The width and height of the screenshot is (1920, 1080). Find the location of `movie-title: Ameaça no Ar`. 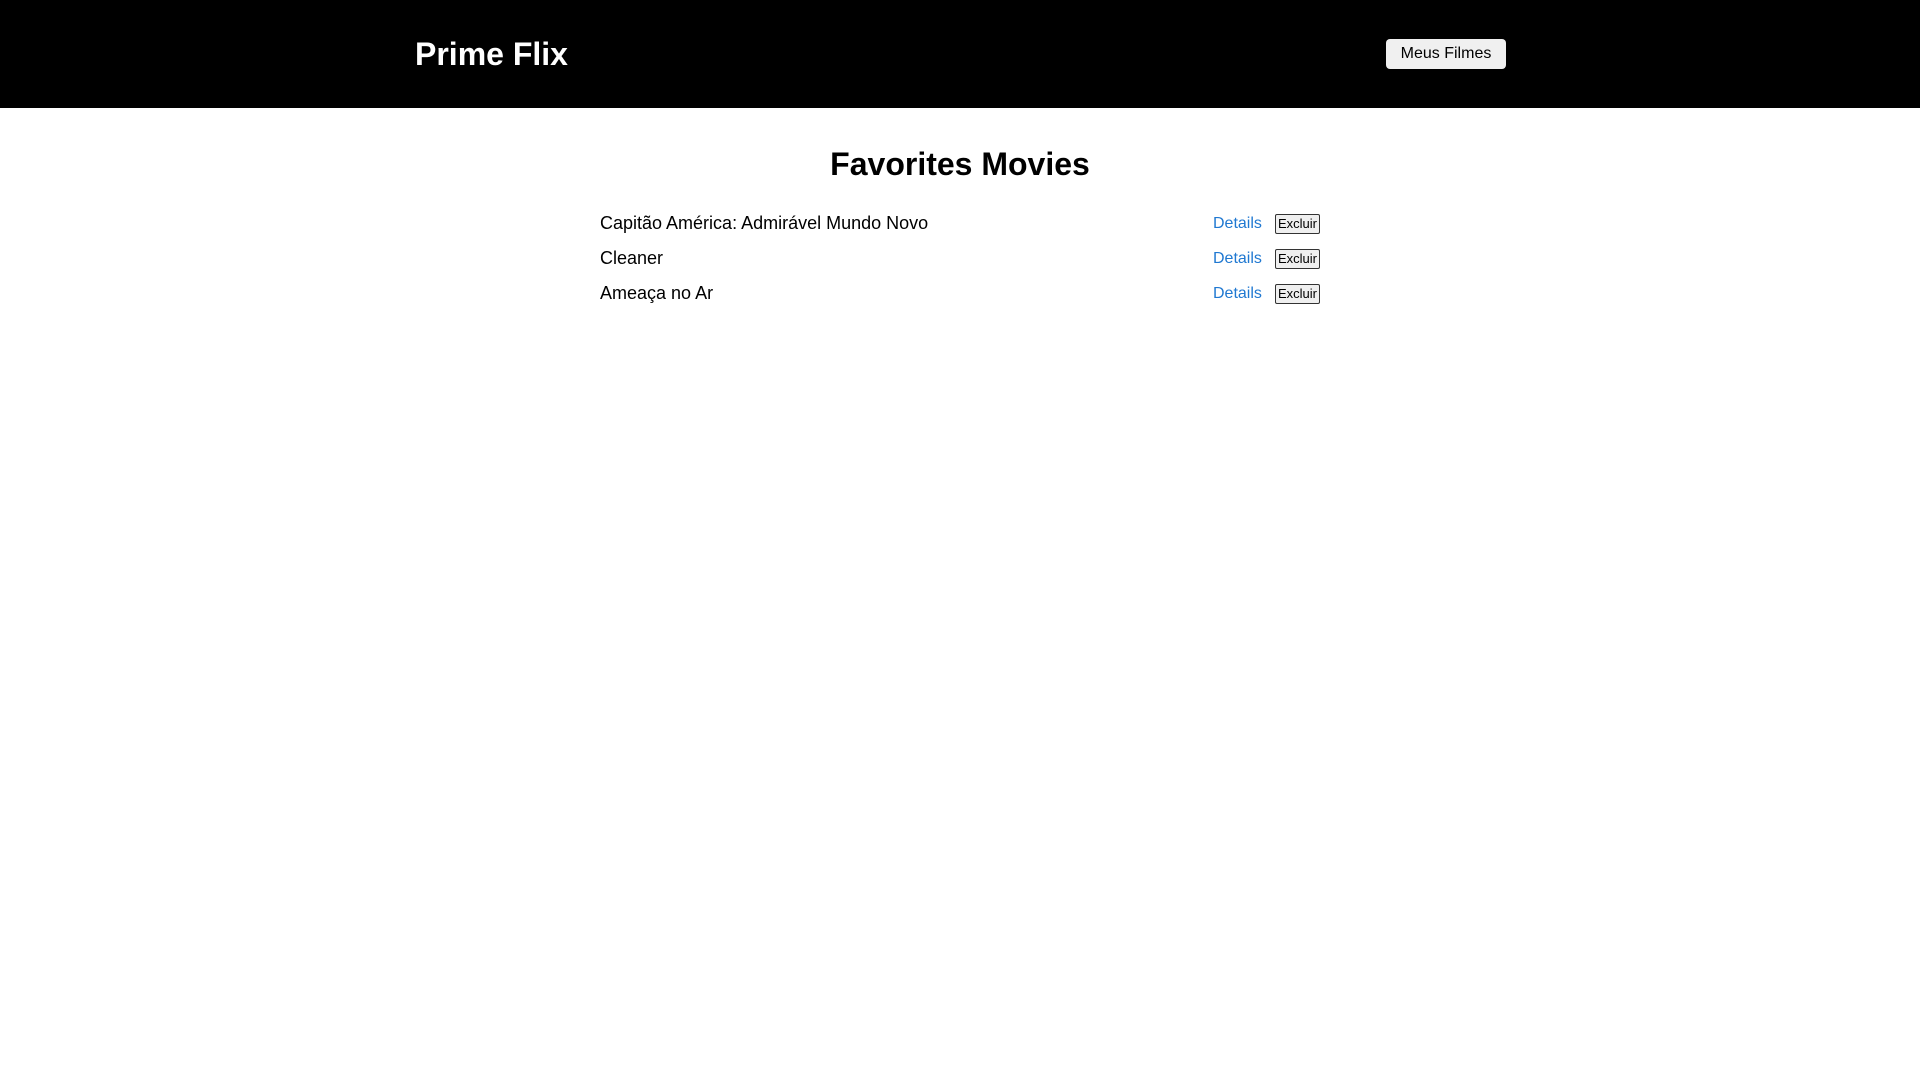

movie-title: Ameaça no Ar is located at coordinates (657, 293).